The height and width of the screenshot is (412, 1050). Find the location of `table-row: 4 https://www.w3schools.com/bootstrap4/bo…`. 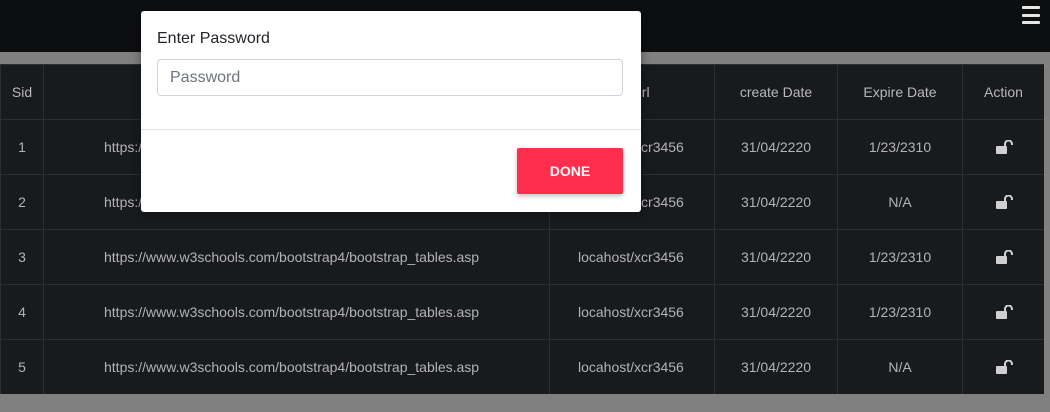

table-row: 4 https://www.w3schools.com/bootstrap4/bo… is located at coordinates (522, 312).